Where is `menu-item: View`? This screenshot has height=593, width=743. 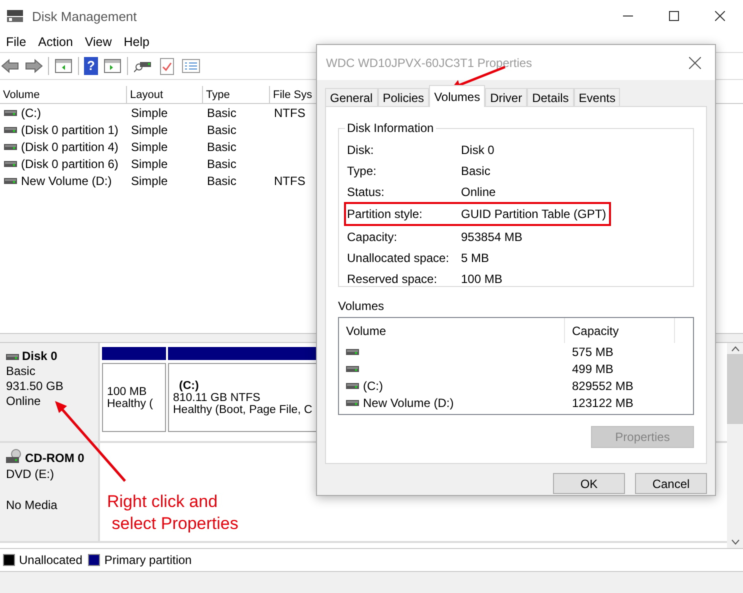 menu-item: View is located at coordinates (98, 42).